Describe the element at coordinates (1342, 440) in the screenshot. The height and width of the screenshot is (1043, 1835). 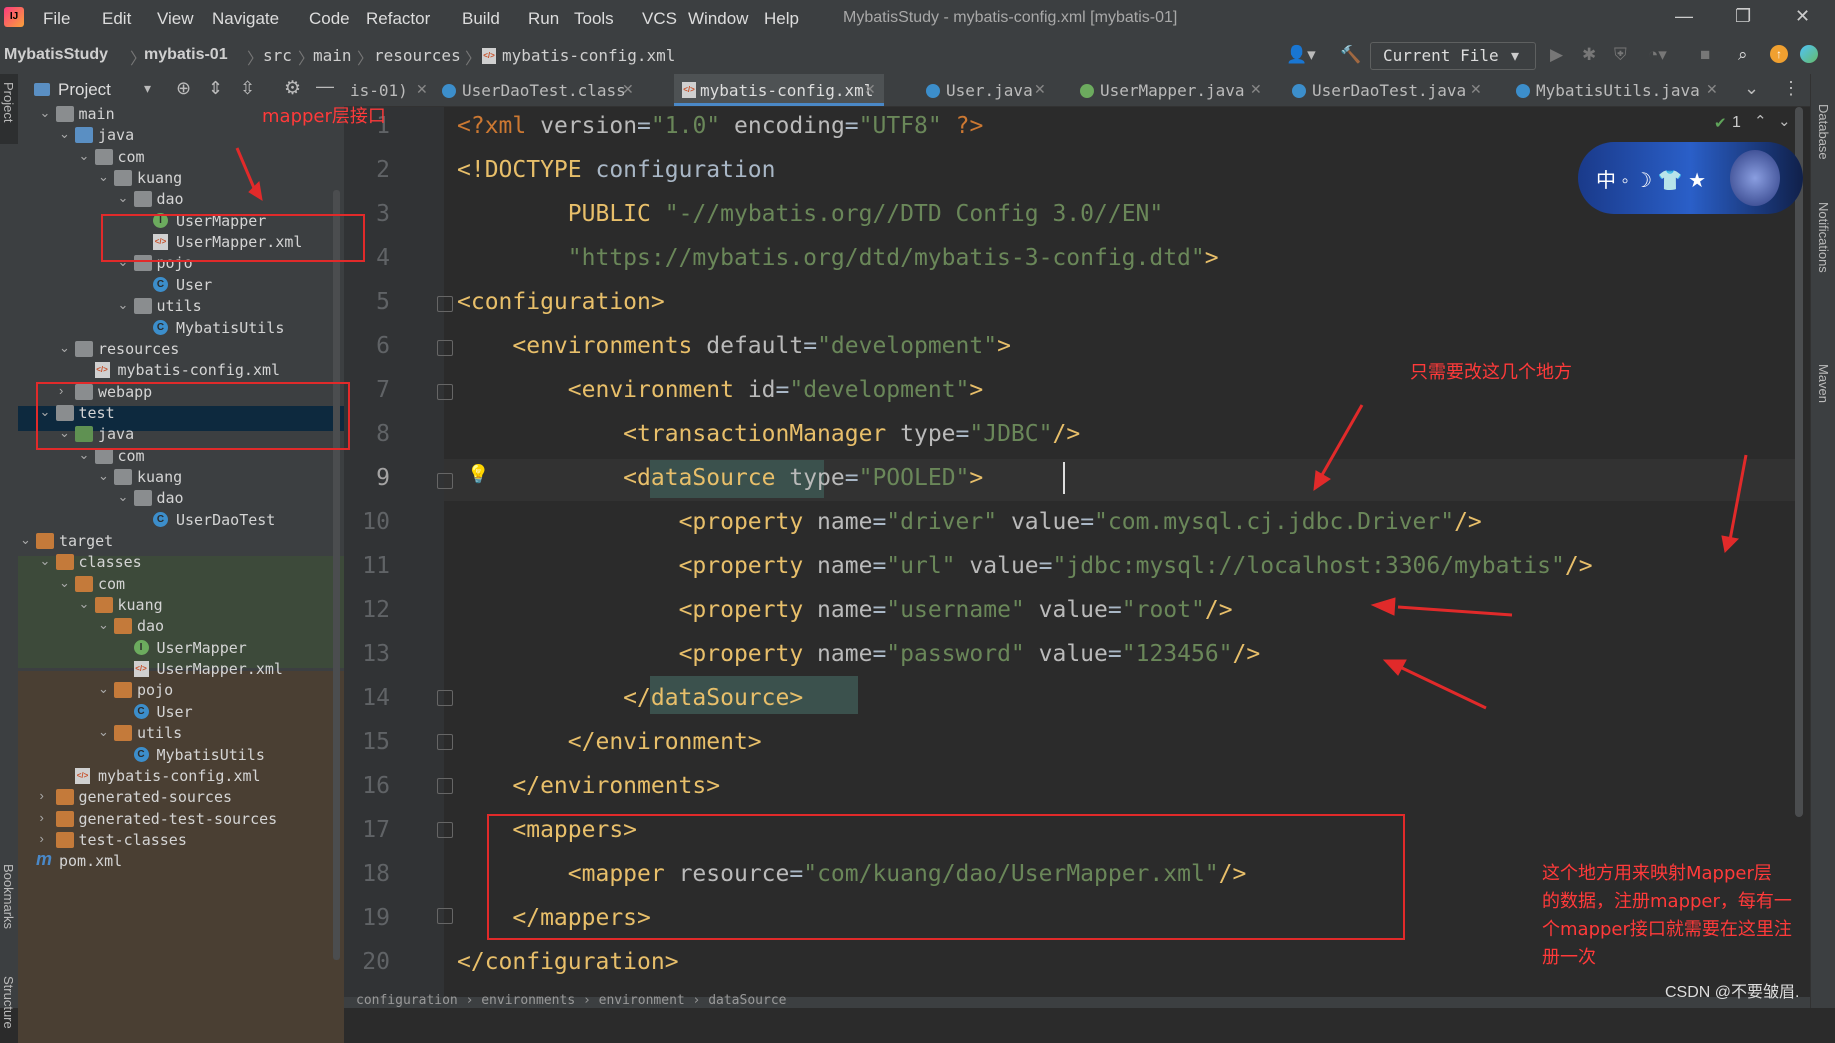
I see `arrow-to-datasource` at that location.